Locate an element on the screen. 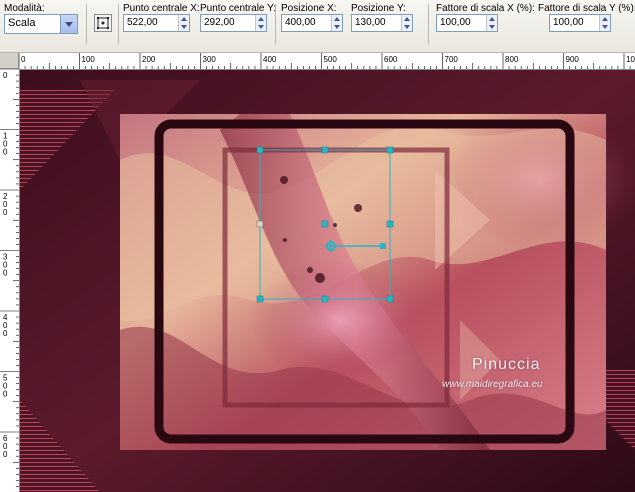 The image size is (635, 492). position-y-label: Posizione Y: is located at coordinates (378, 8).